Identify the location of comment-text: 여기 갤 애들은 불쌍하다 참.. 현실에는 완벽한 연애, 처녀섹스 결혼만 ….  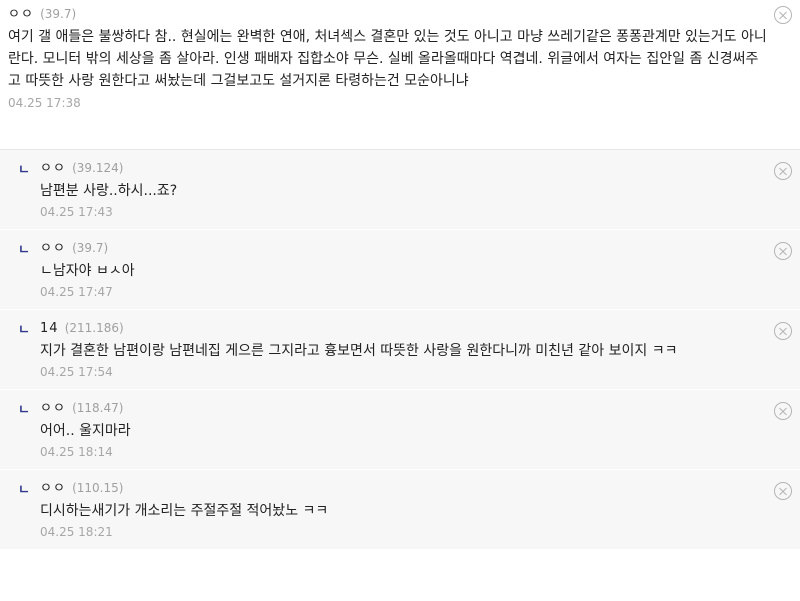
(387, 59).